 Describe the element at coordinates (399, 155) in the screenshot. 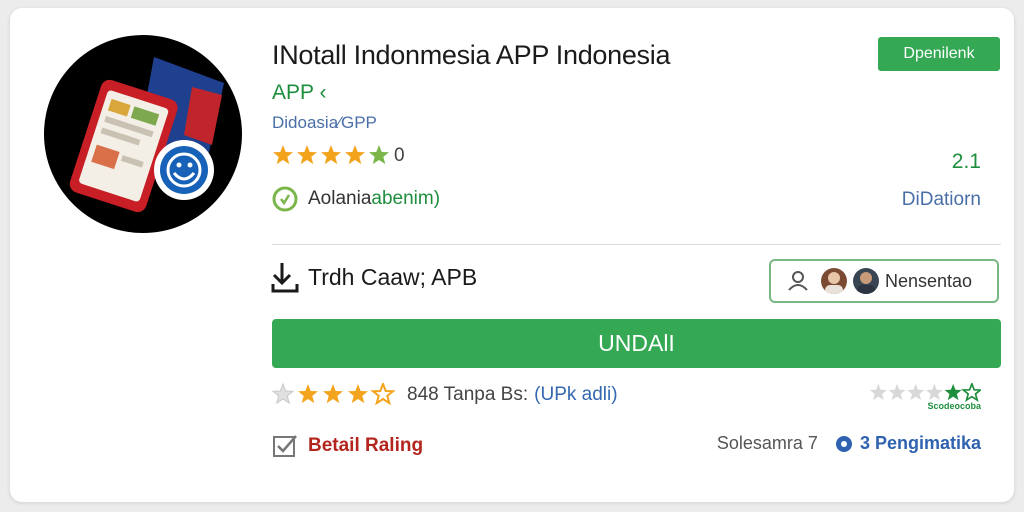

I see `rating-value: 0` at that location.